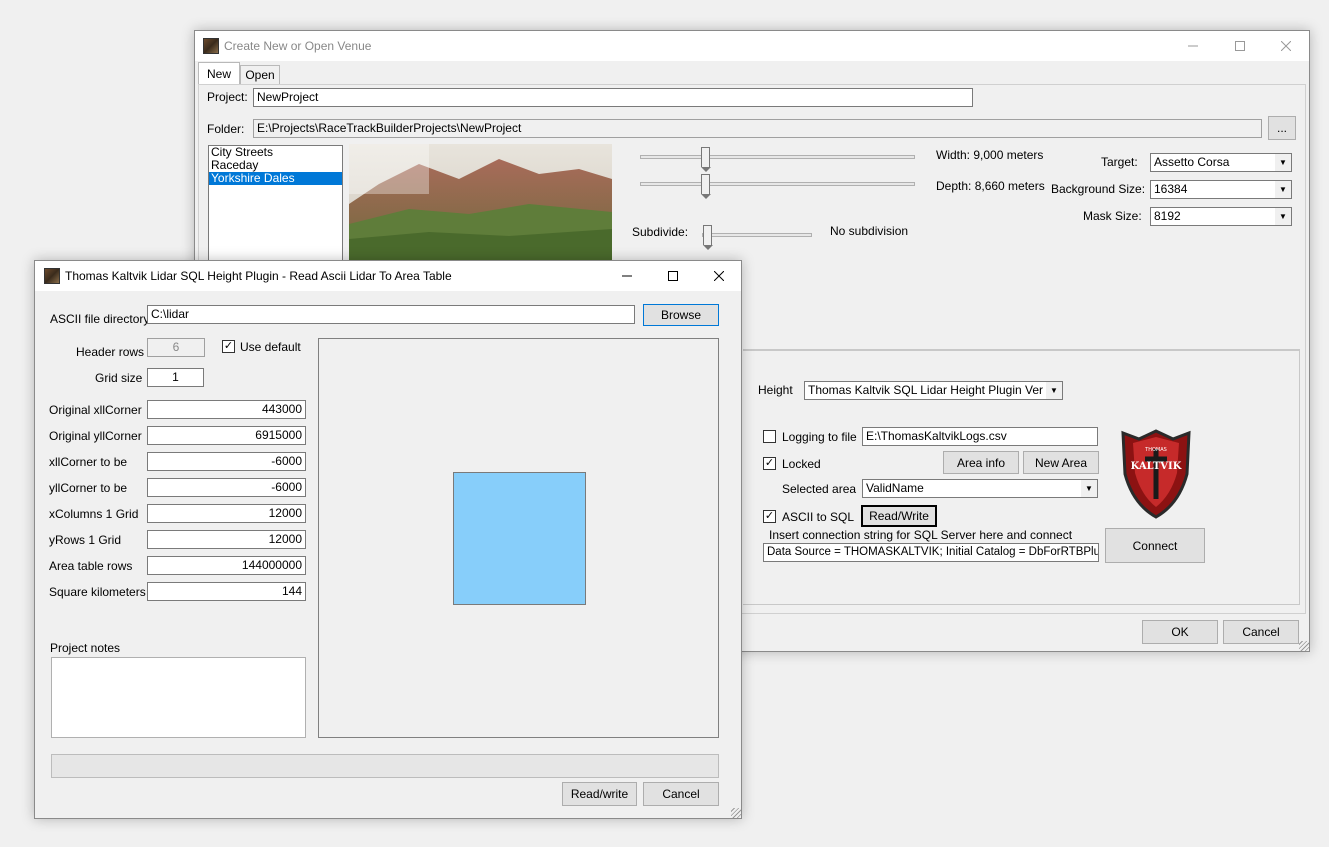 This screenshot has width=1329, height=847. Describe the element at coordinates (391, 314) in the screenshot. I see `ascii-dir-input: C:\lidar` at that location.